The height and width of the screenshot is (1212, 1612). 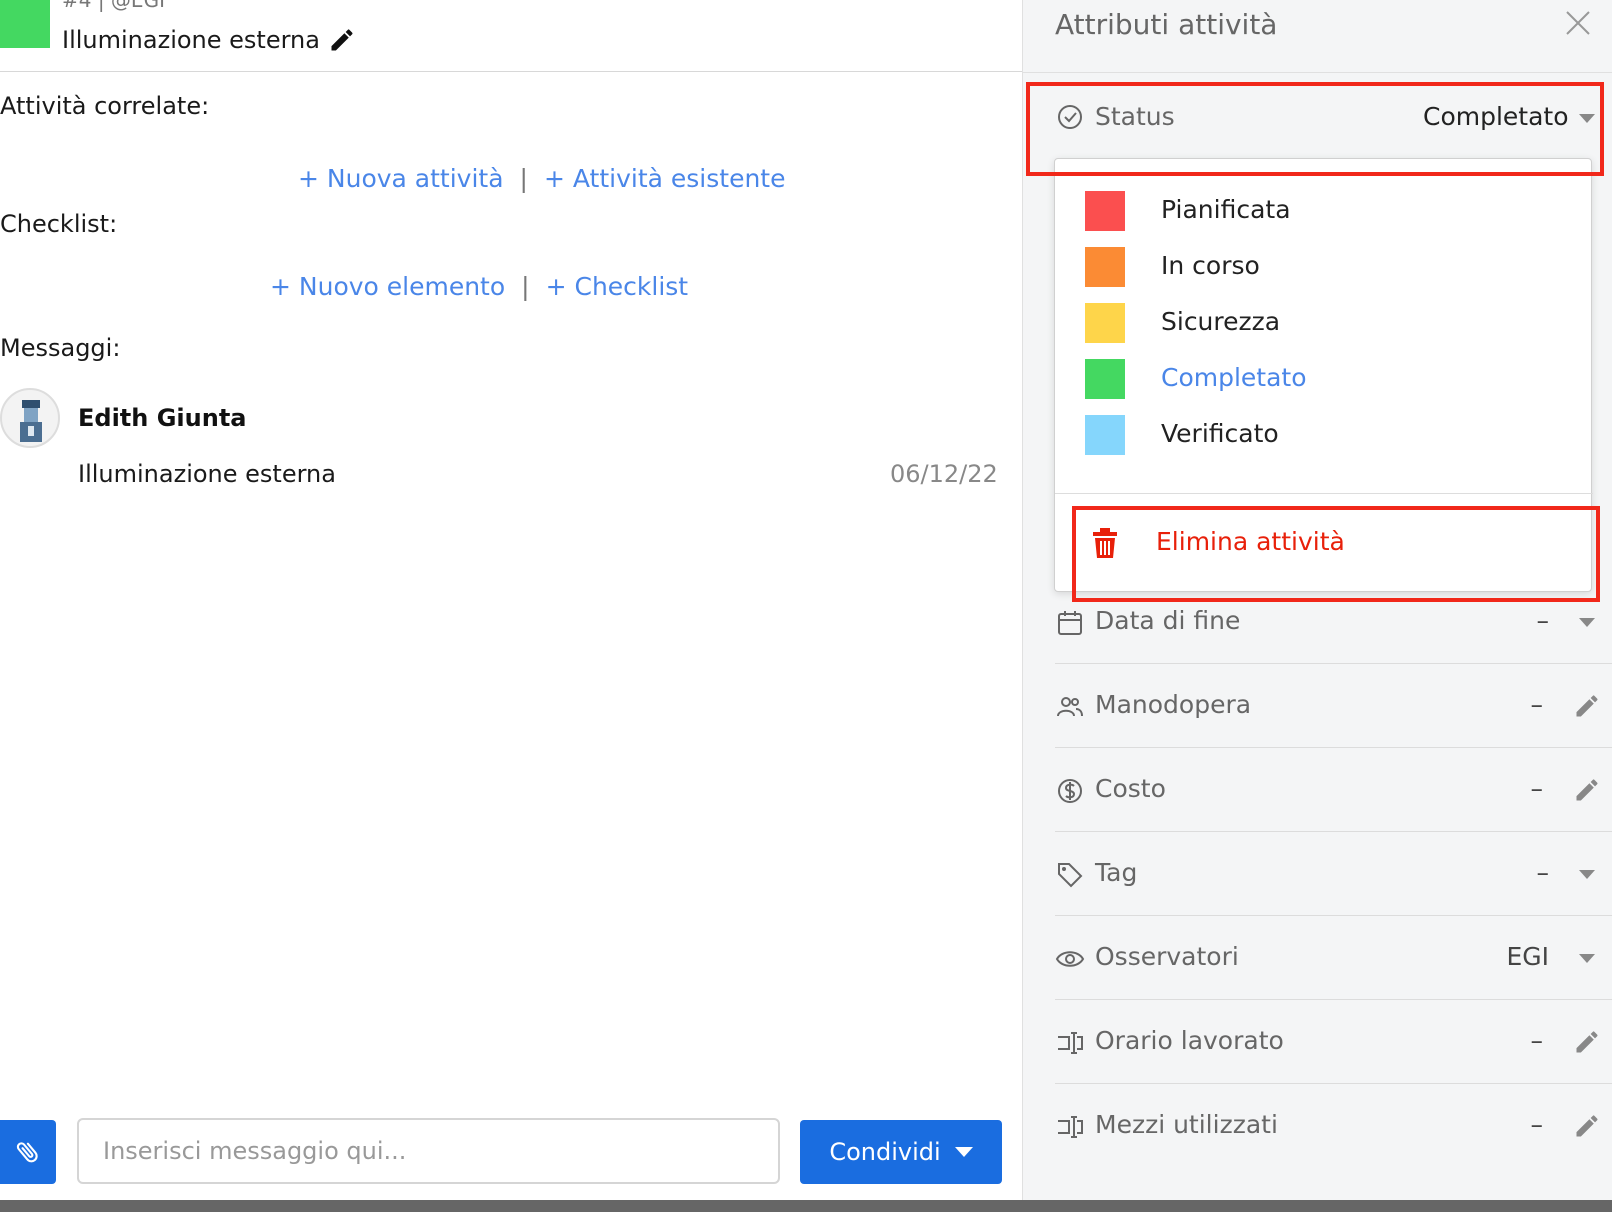 I want to click on status-option-label: In corso, so click(x=1210, y=265).